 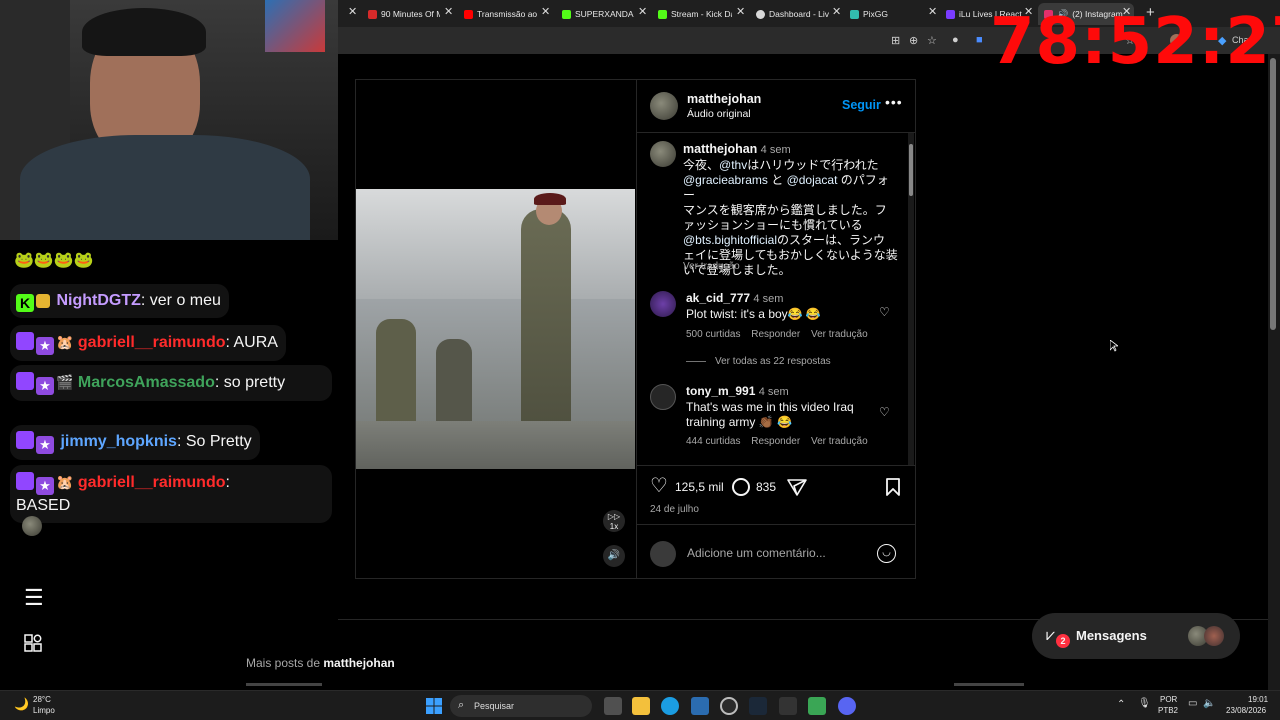 I want to click on mention-link: @thv, so click(x=733, y=165).